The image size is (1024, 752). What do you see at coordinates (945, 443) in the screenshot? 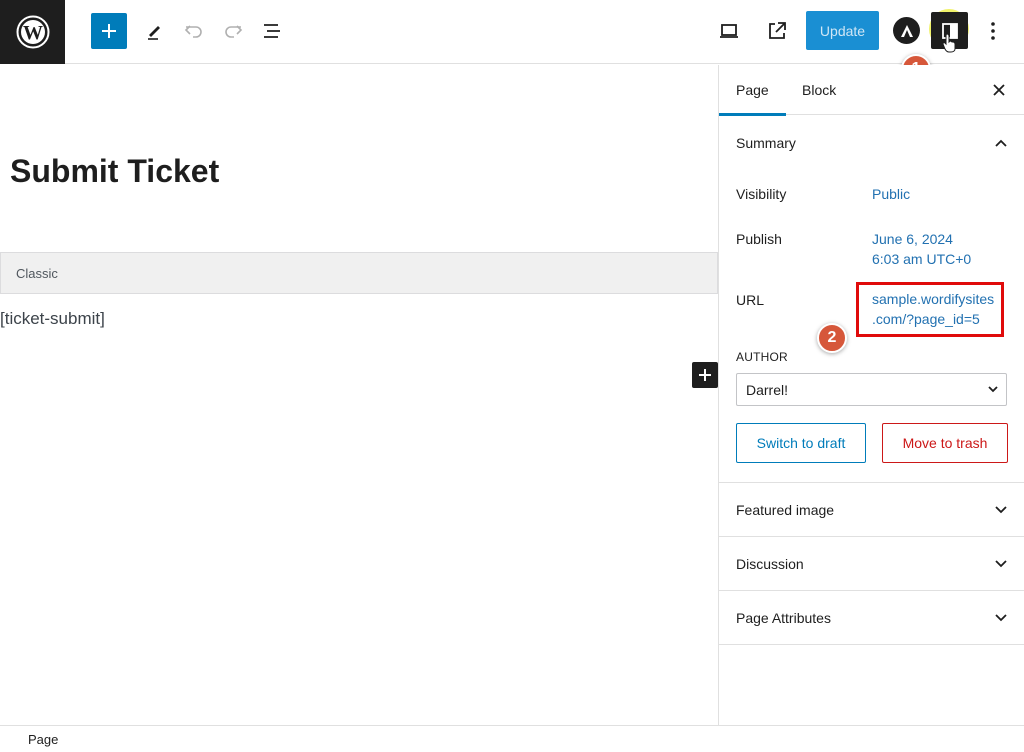
I see `move-to-trash-button: Move to trash` at bounding box center [945, 443].